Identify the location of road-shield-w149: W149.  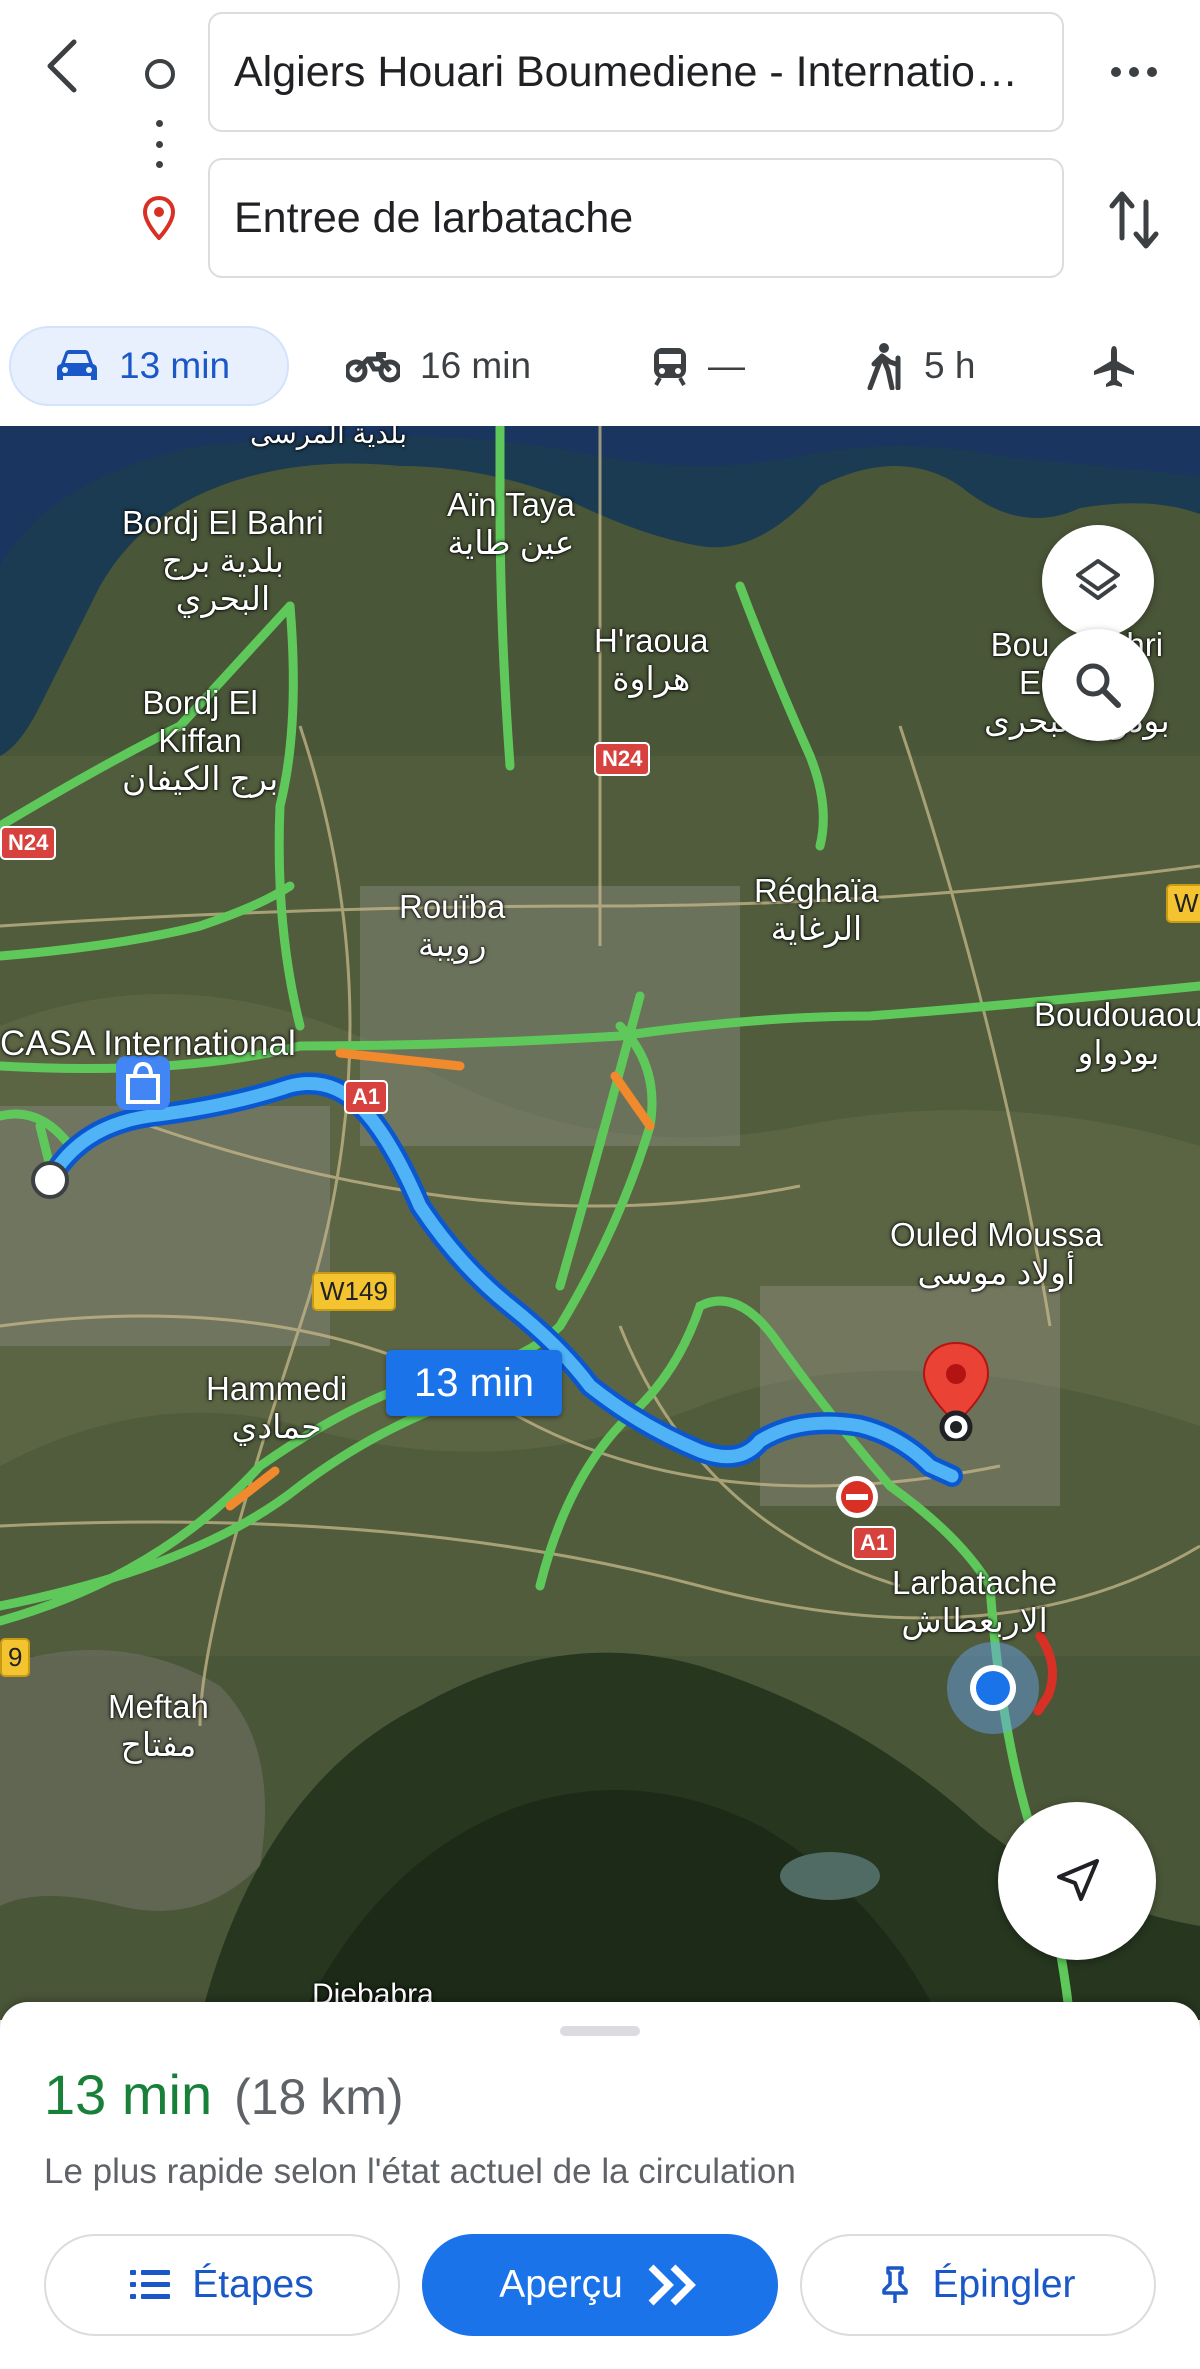
(354, 1291).